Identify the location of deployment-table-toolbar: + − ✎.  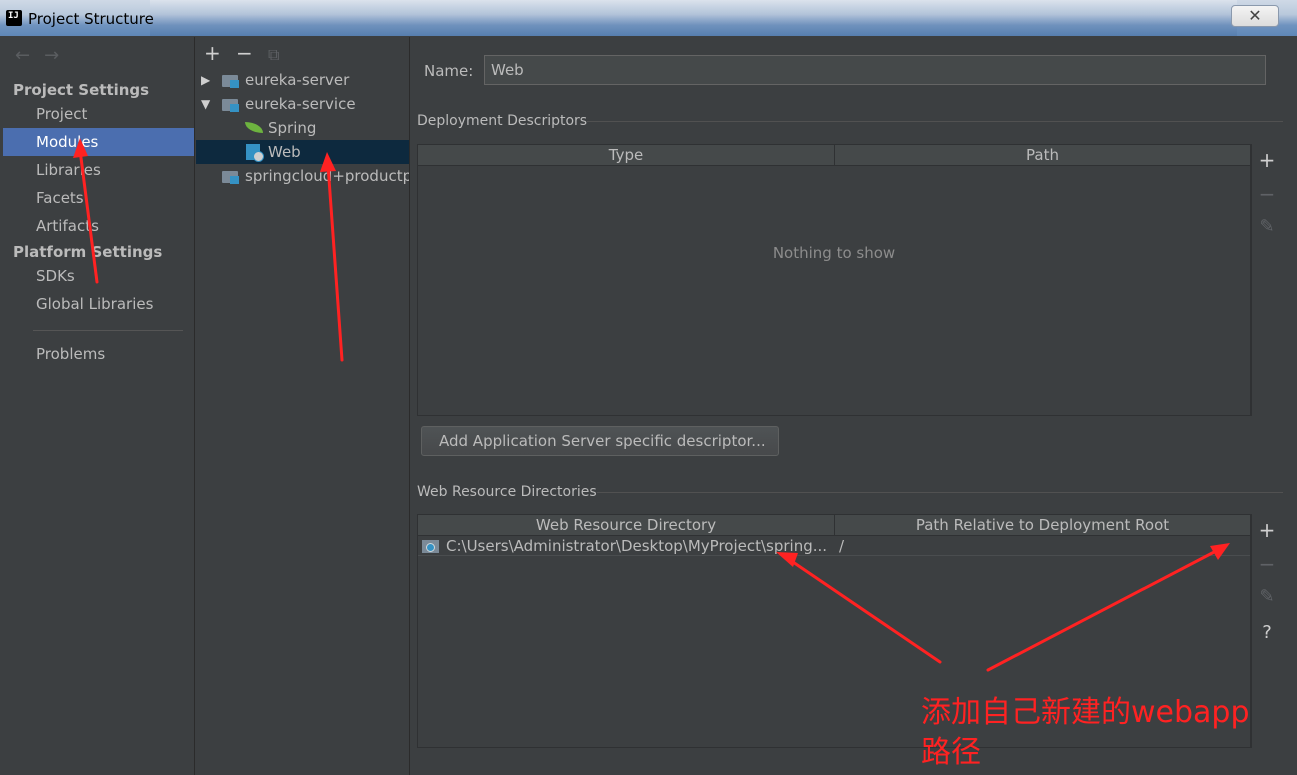
(1266, 280).